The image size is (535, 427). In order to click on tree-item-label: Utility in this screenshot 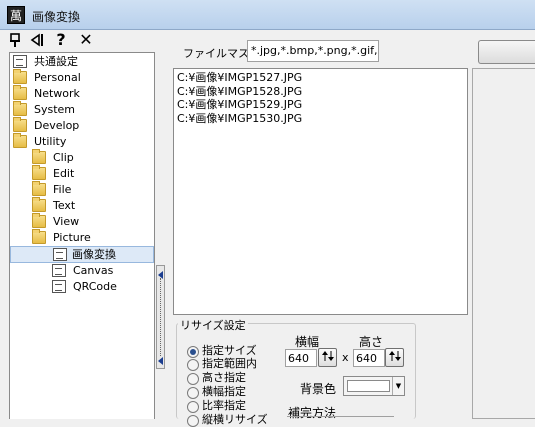, I will do `click(50, 141)`.